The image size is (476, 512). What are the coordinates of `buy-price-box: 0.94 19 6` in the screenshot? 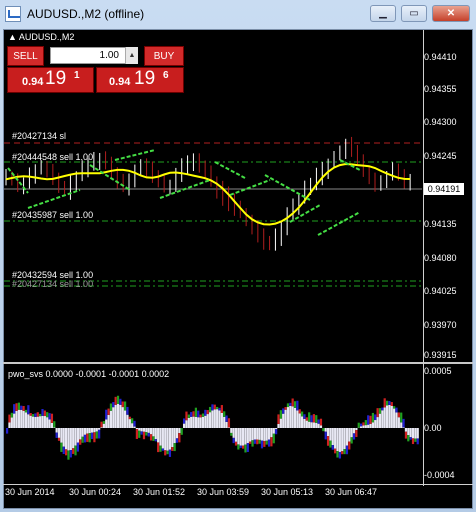 It's located at (140, 80).